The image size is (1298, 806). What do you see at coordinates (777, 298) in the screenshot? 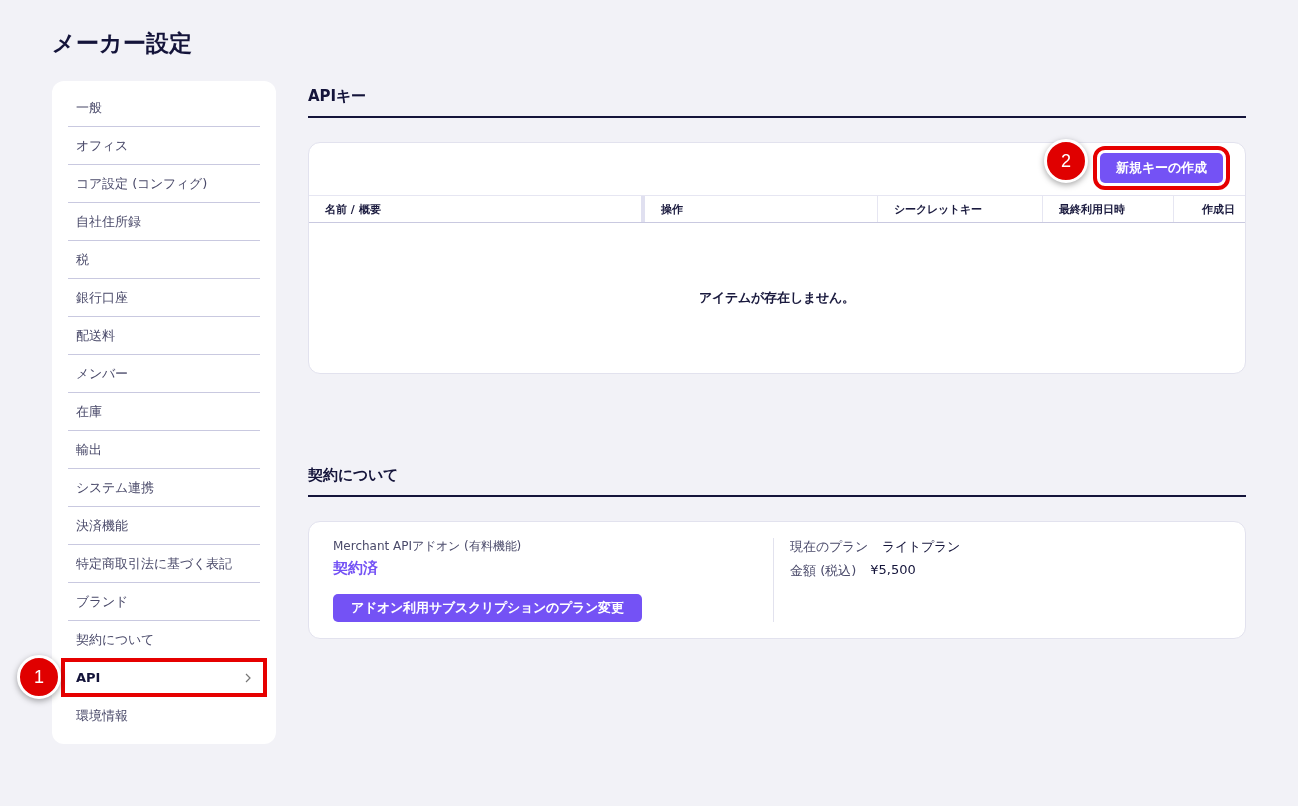
I see `empty-message: アイテムが存在しません。` at bounding box center [777, 298].